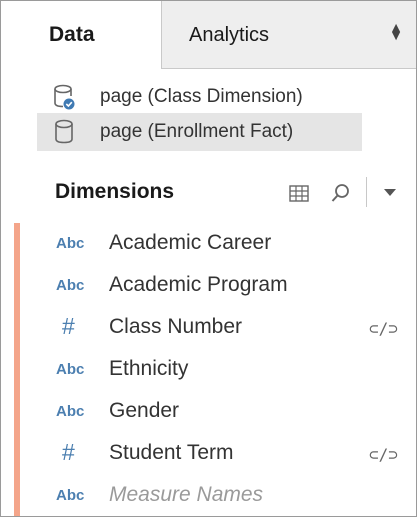 Image resolution: width=417 pixels, height=517 pixels. Describe the element at coordinates (396, 31) in the screenshot. I see `sort-arrows-icon: ▲ ▼` at that location.